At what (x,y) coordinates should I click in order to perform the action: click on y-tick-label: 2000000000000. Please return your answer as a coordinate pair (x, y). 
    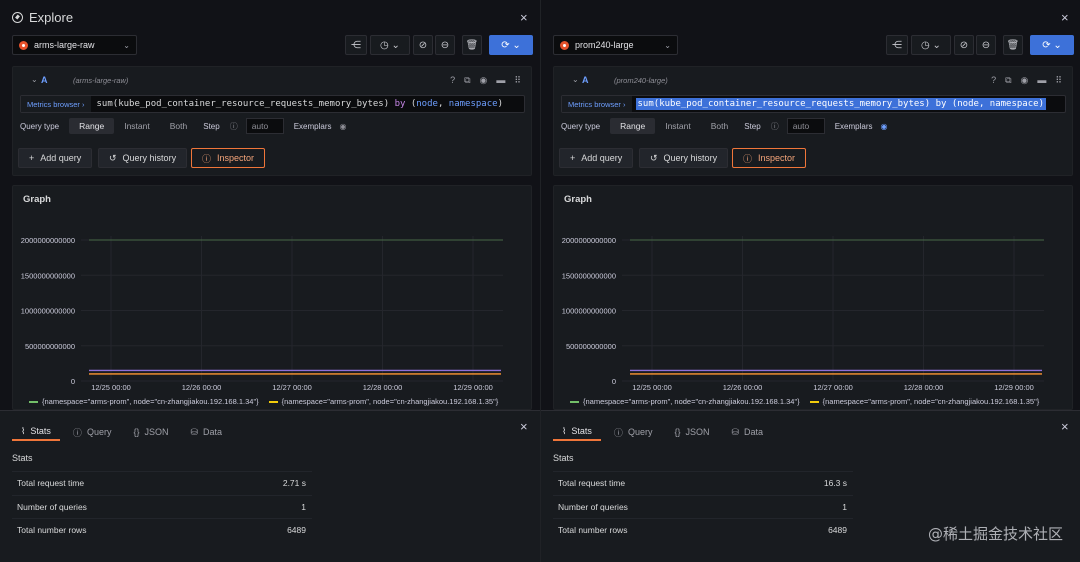
    Looking at the image, I should click on (48, 240).